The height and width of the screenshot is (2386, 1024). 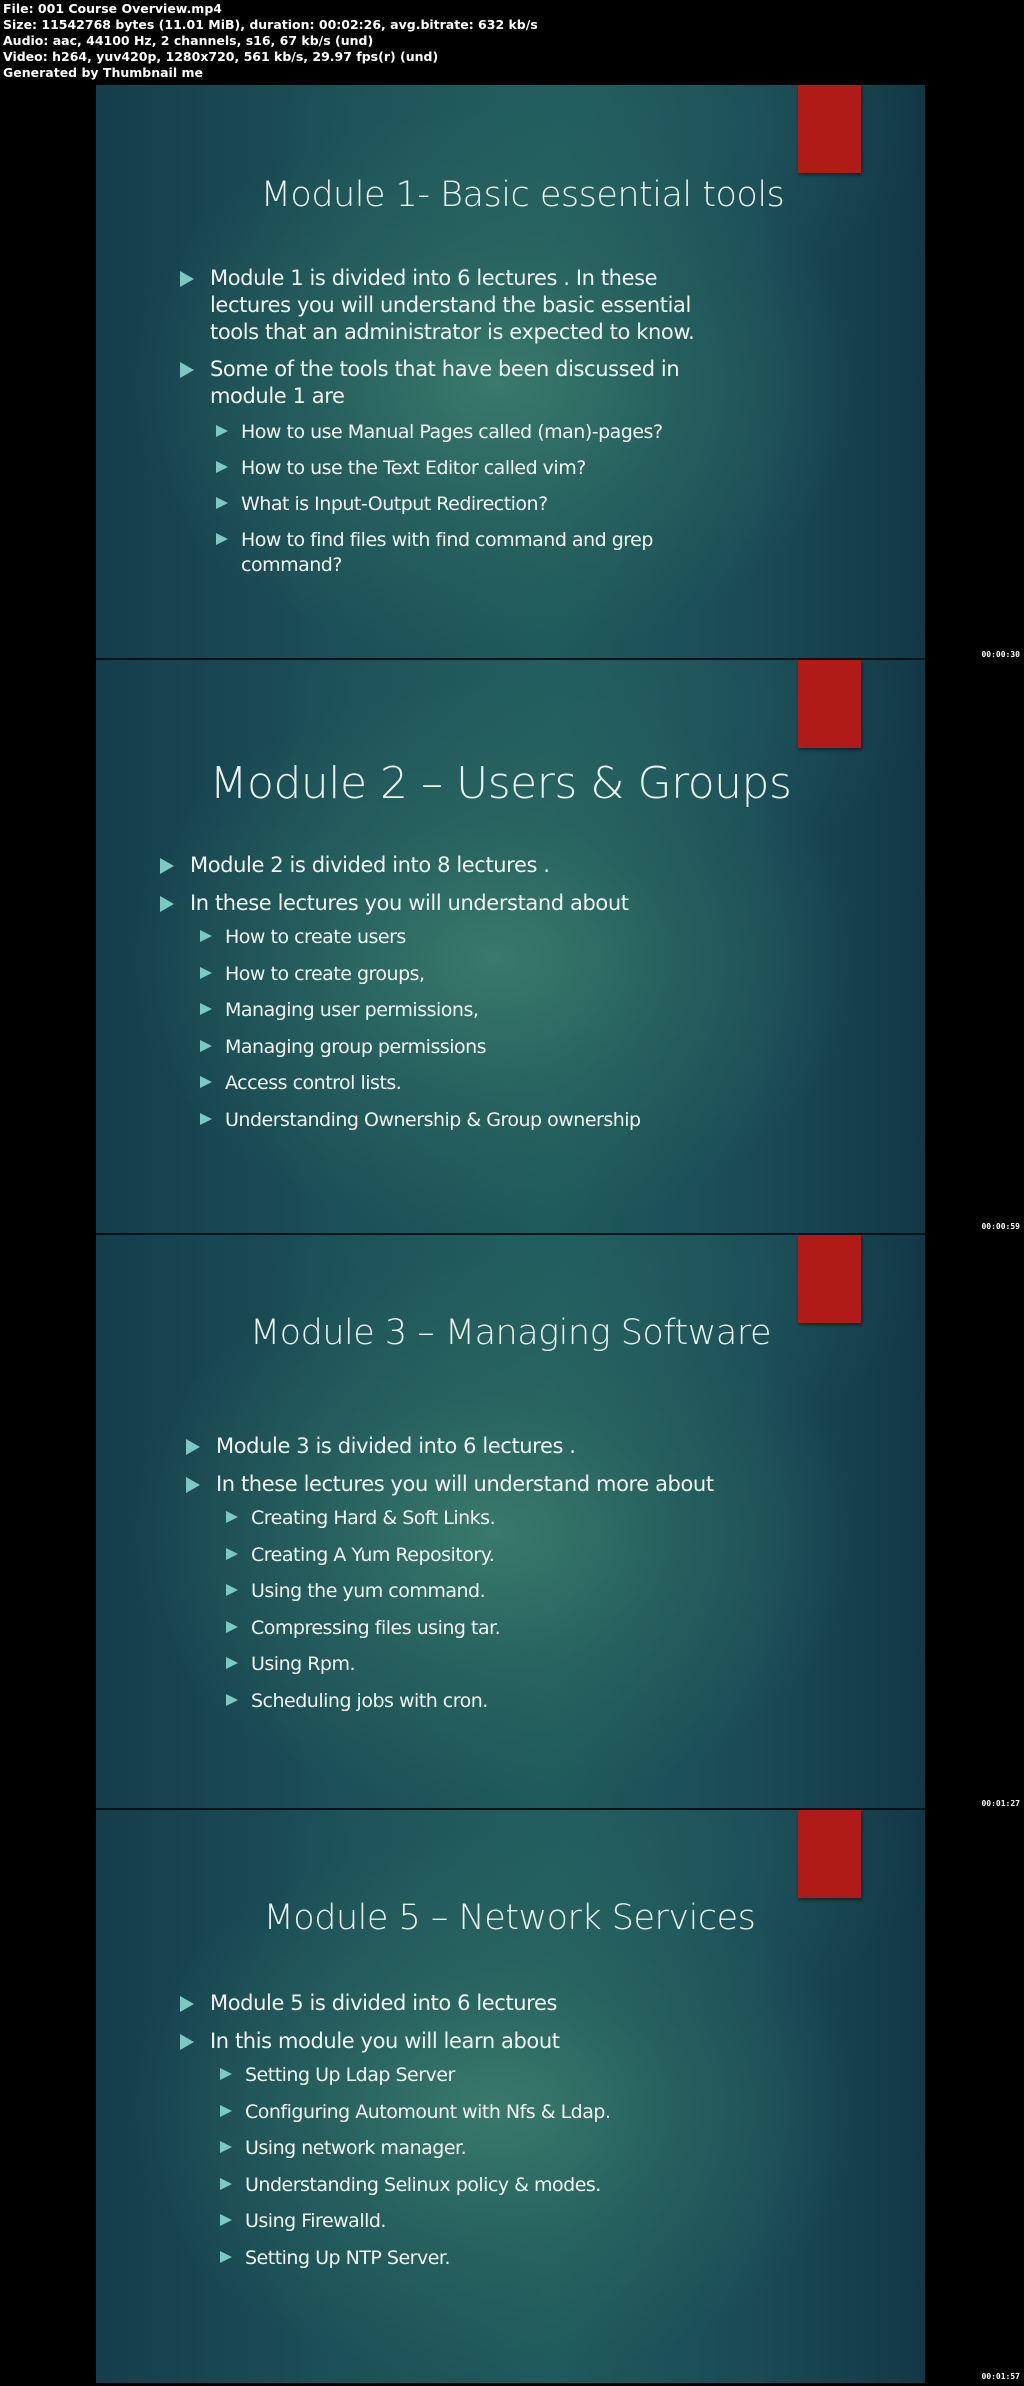 I want to click on sub-bullet-item: Access control lists., so click(x=530, y=1083).